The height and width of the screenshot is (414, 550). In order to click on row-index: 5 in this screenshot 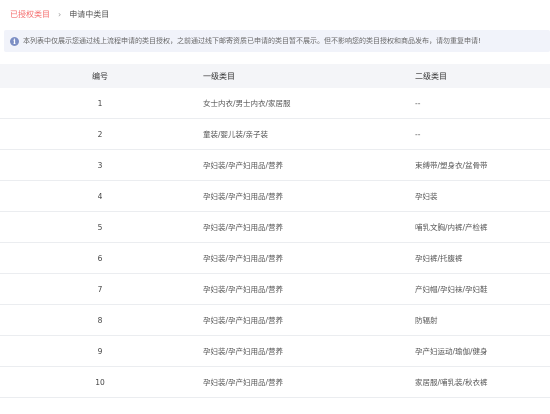, I will do `click(100, 227)`.